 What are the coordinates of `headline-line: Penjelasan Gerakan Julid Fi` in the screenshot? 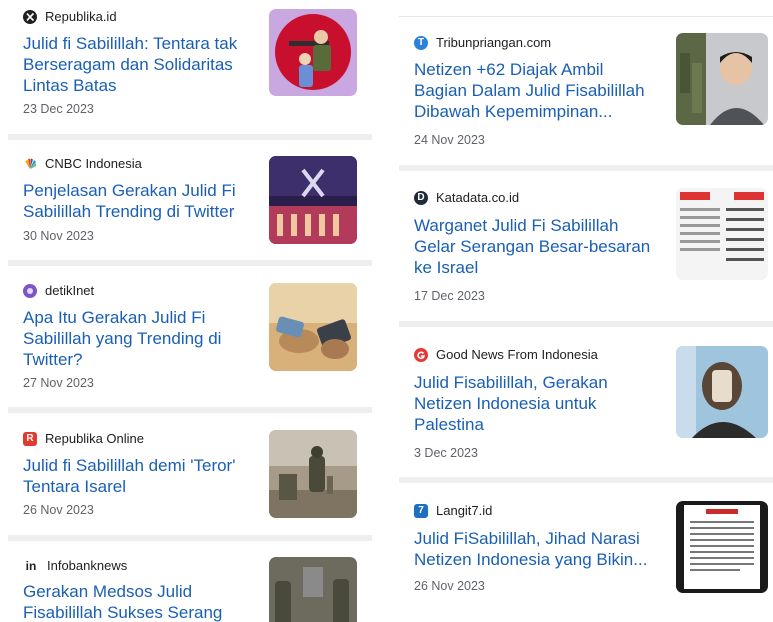 It's located at (129, 190).